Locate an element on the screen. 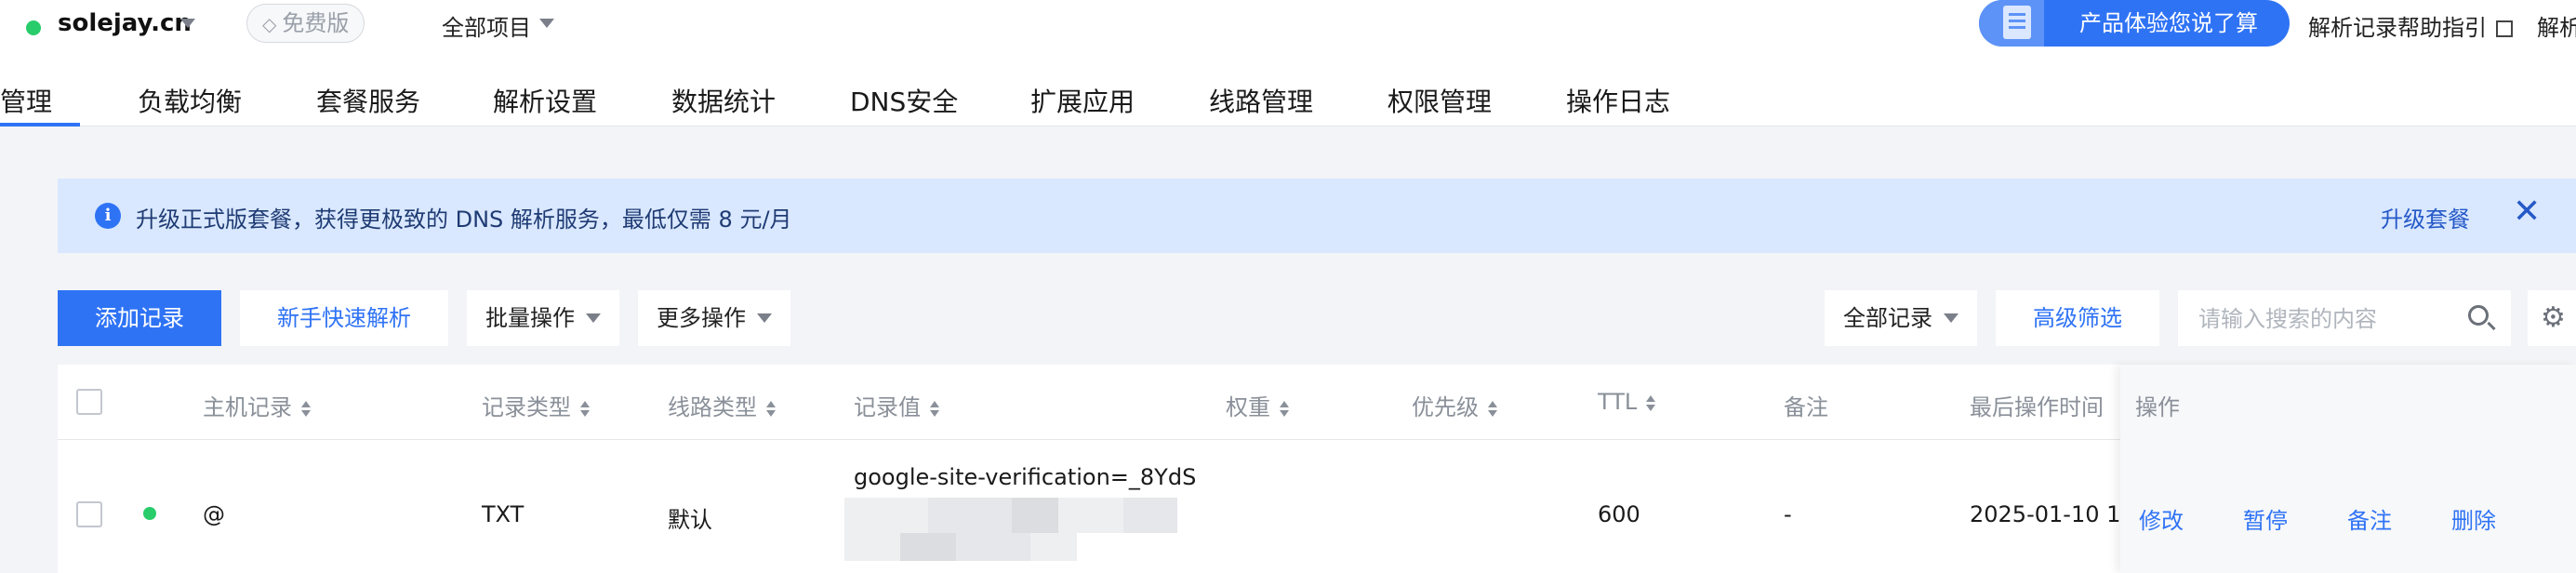 The image size is (2576, 573). tab-resolve-settings: 解析设置 is located at coordinates (545, 100).